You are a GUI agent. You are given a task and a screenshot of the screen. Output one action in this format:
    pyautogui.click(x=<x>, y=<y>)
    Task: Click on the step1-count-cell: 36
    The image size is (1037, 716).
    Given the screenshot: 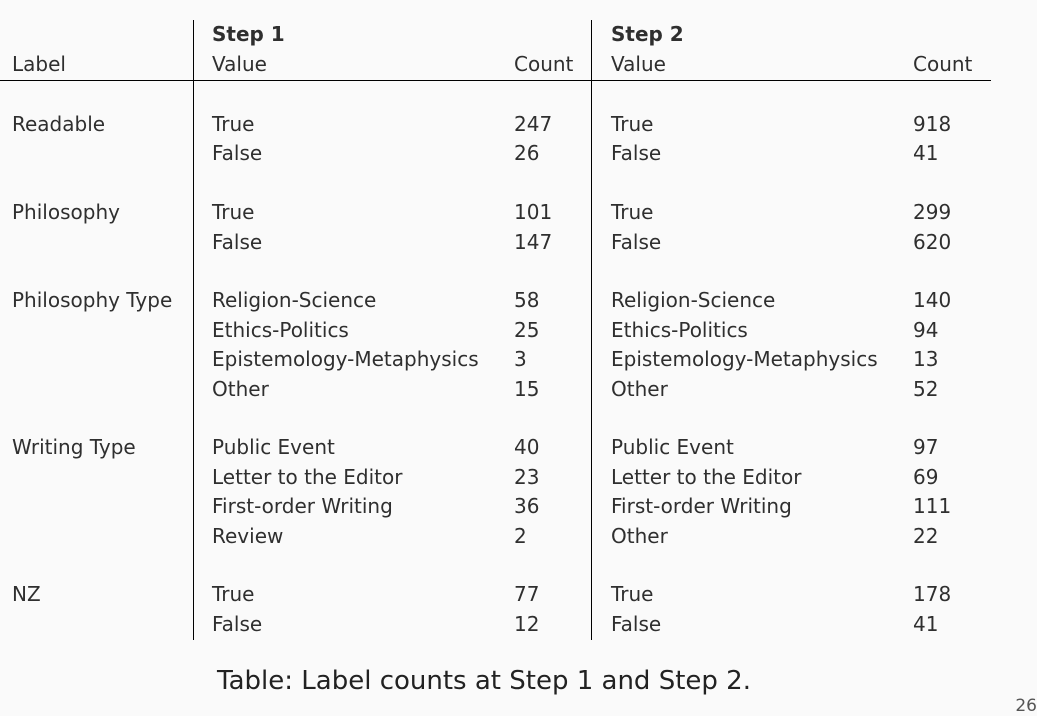 What is the action you would take?
    pyautogui.click(x=527, y=506)
    